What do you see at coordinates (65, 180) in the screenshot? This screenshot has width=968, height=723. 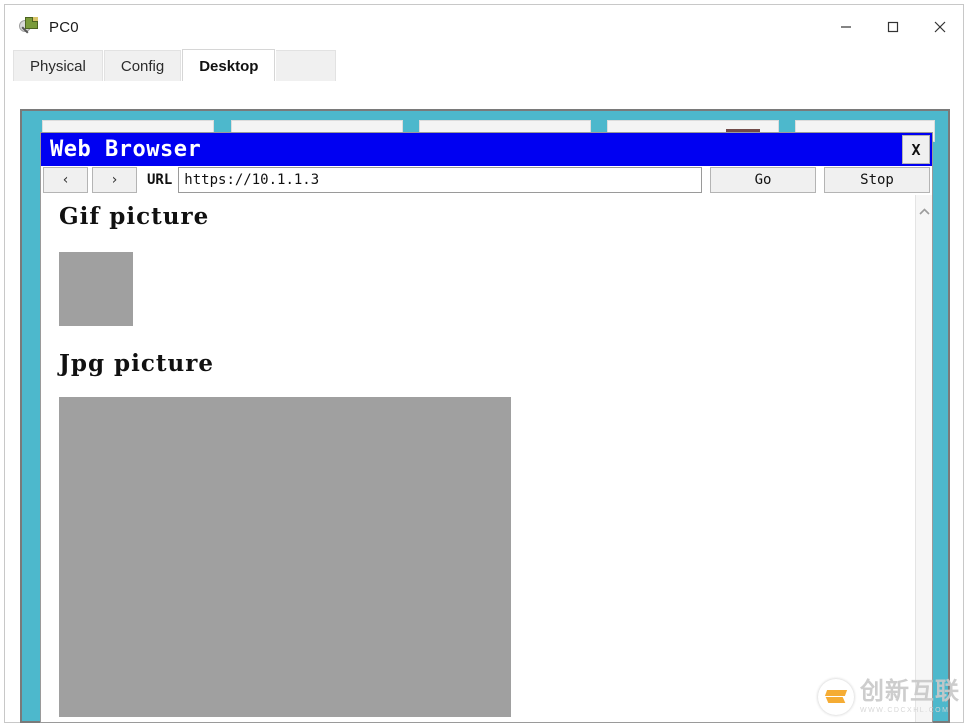 I see `back-button: ‹` at bounding box center [65, 180].